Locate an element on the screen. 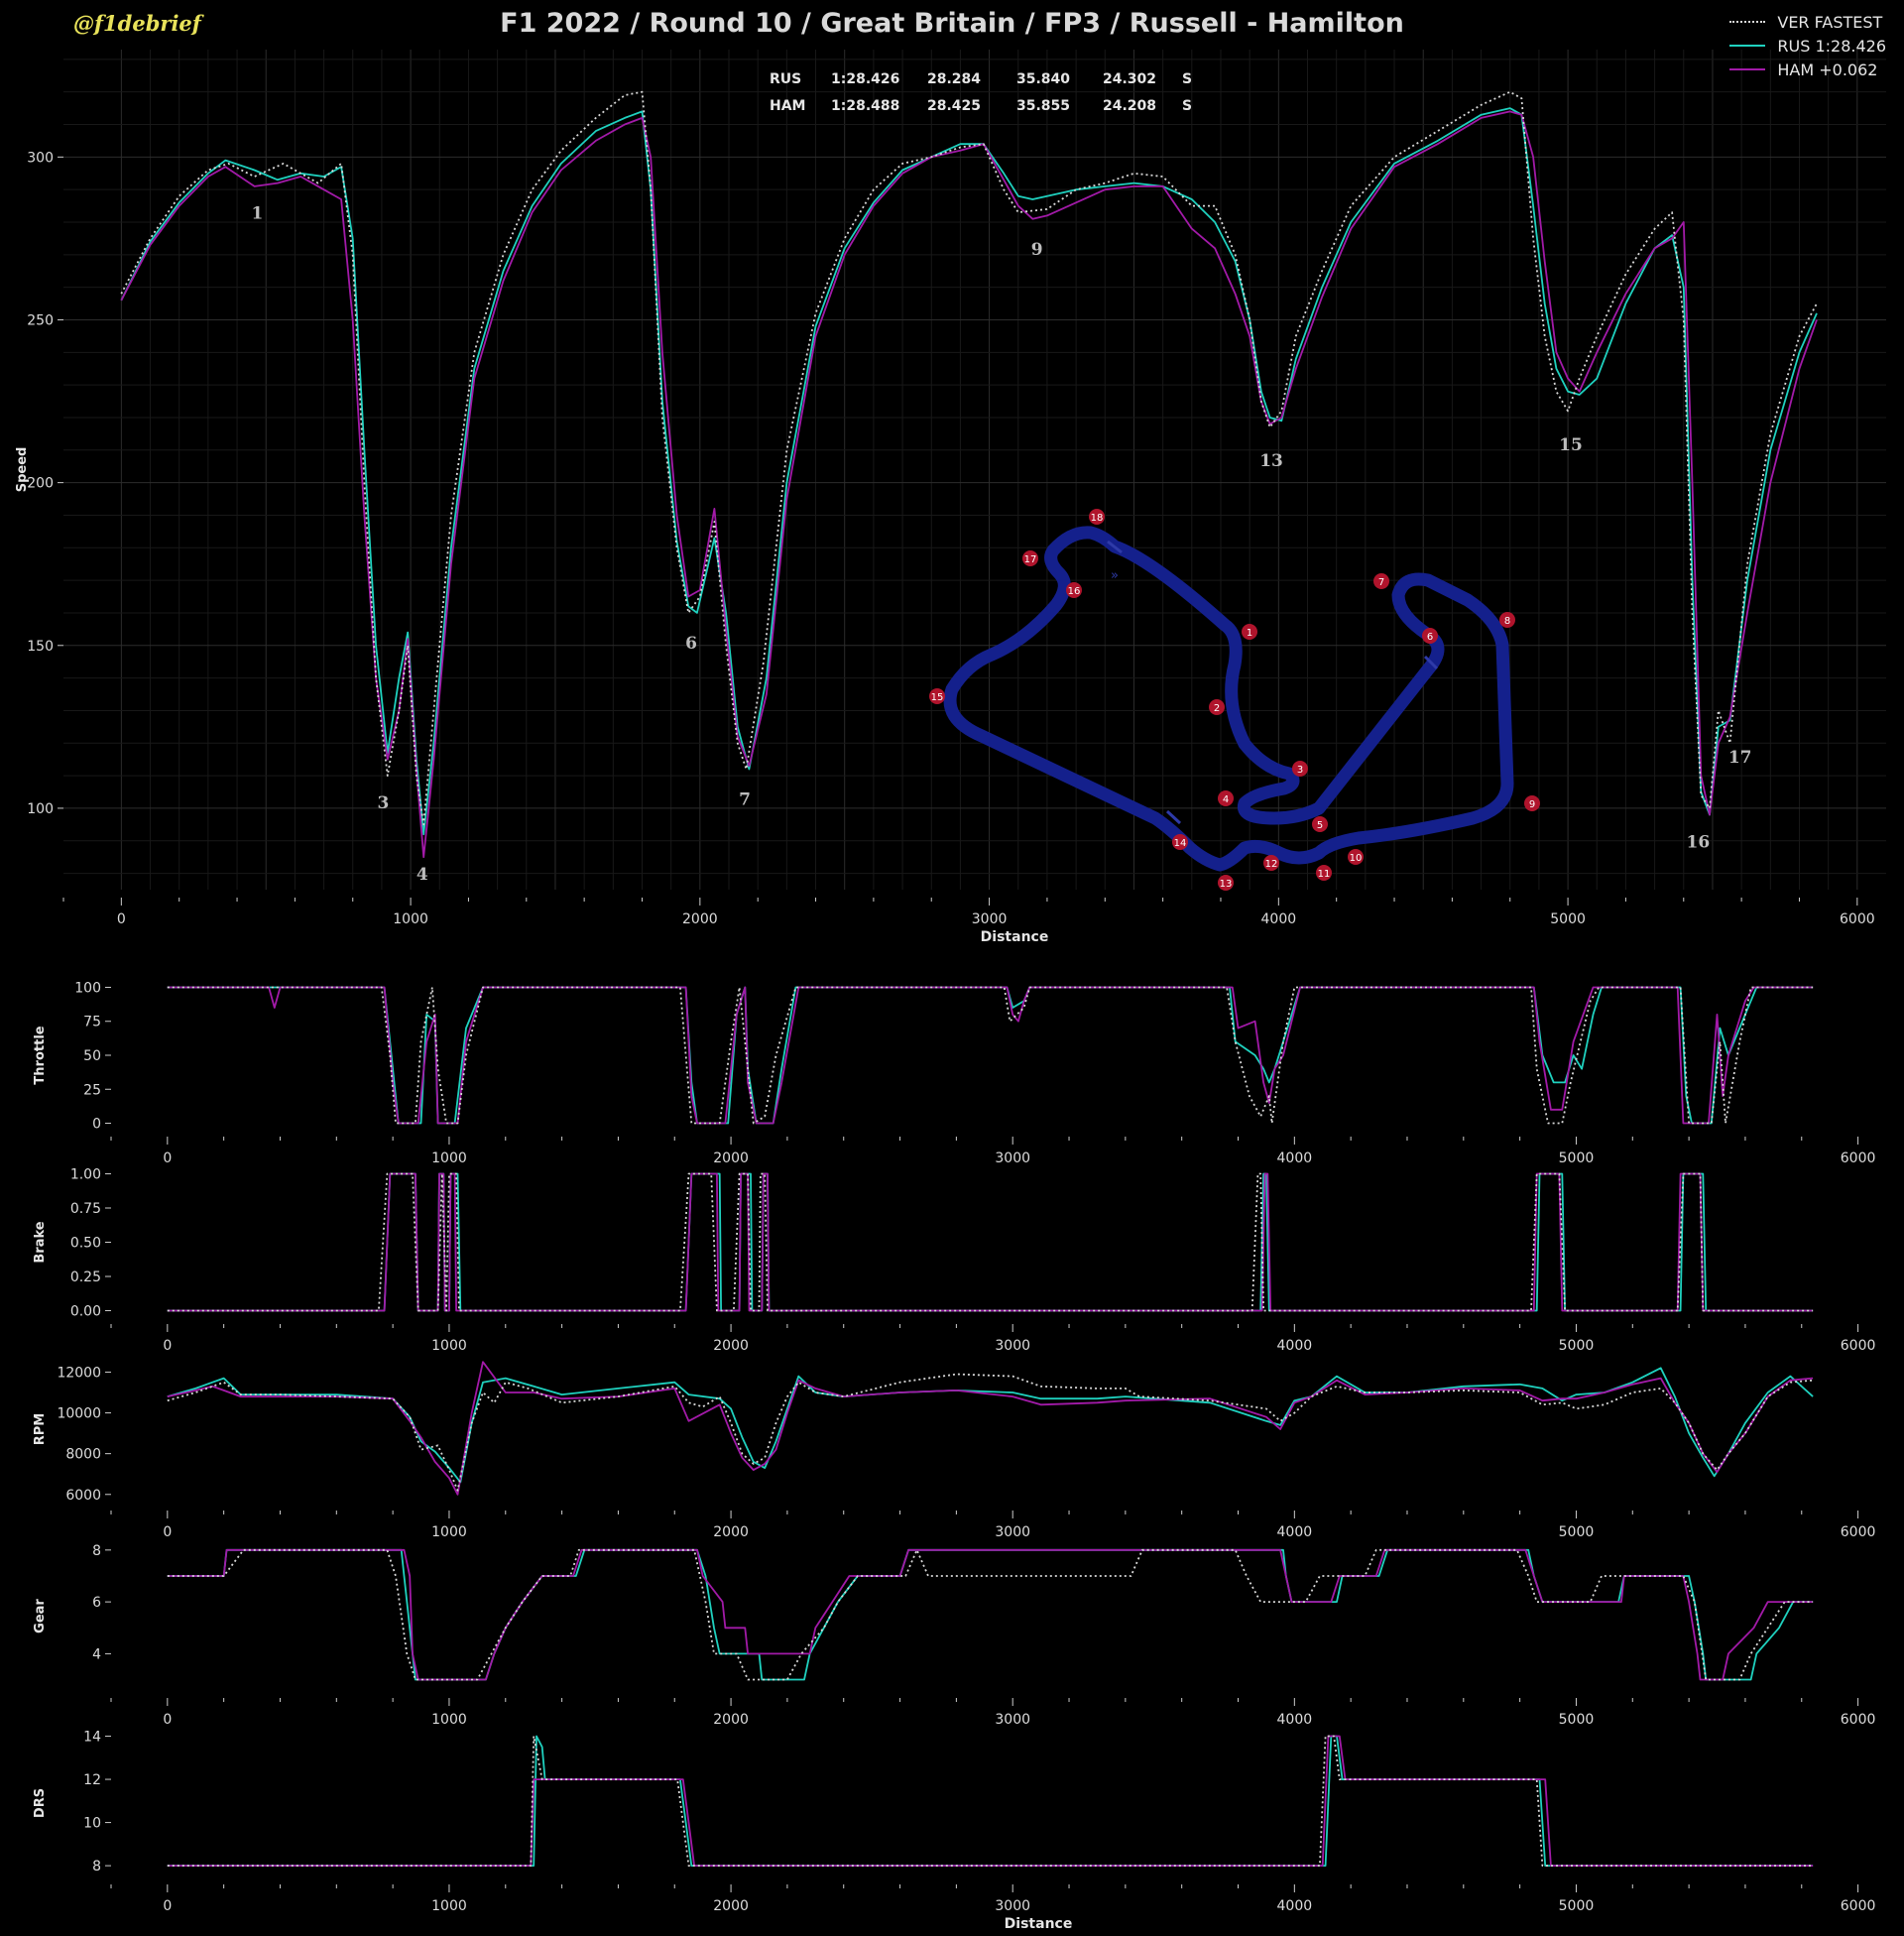 The height and width of the screenshot is (1936, 1904). corner-marker-label: 4 is located at coordinates (1226, 799).